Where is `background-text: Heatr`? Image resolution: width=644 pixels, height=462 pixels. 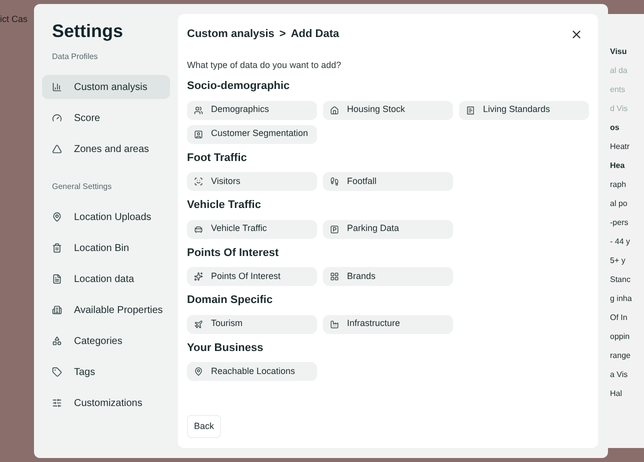 background-text: Heatr is located at coordinates (620, 147).